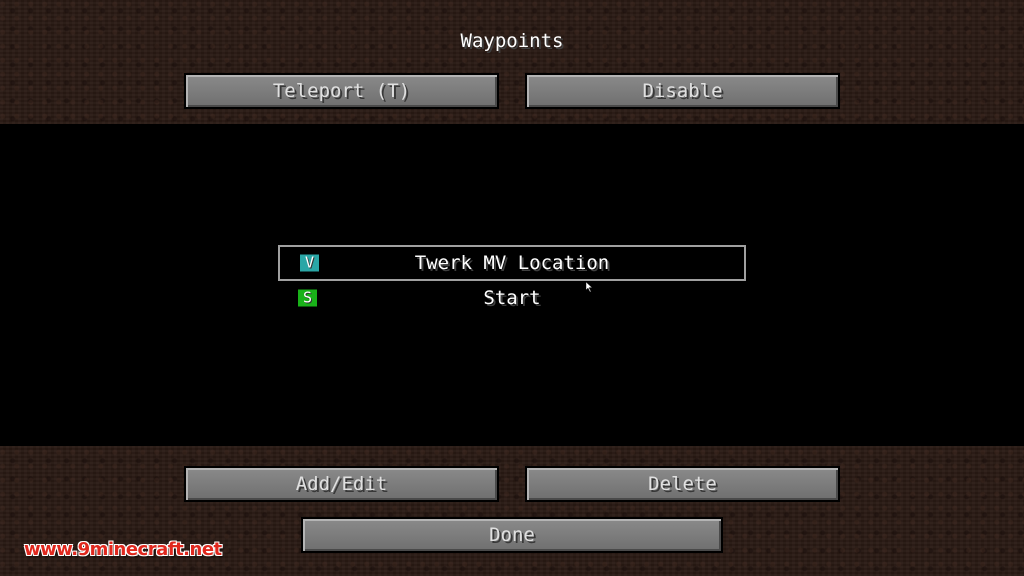 This screenshot has width=1024, height=576. Describe the element at coordinates (682, 484) in the screenshot. I see `delete-button: Delete` at that location.